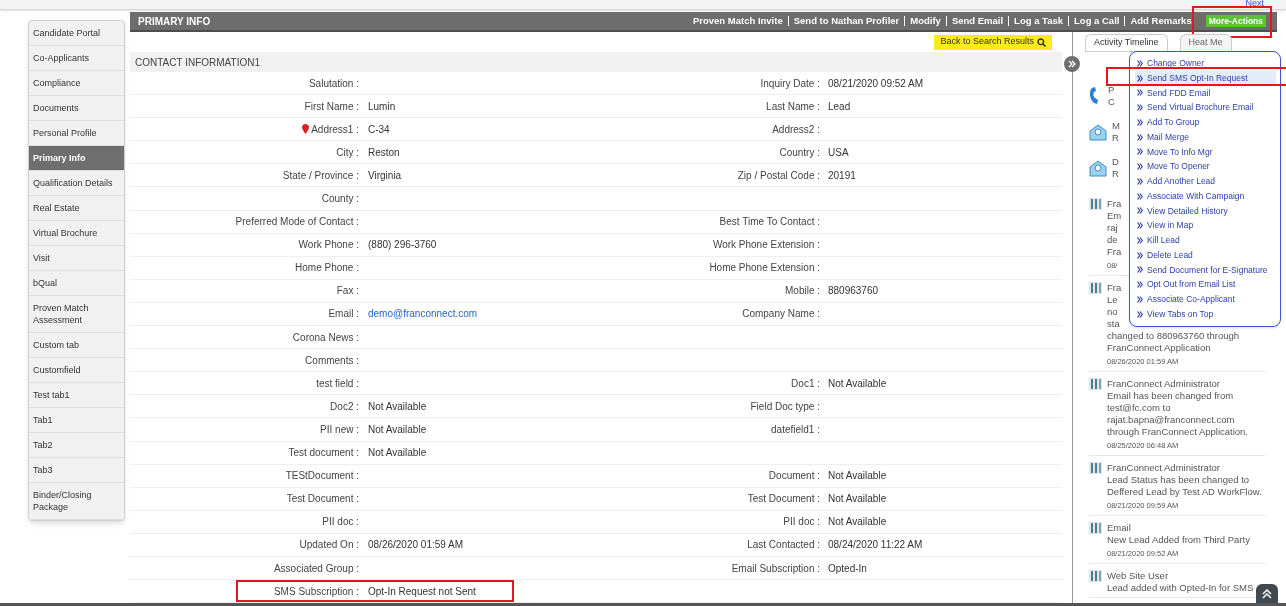 This screenshot has height=606, width=1286. I want to click on entry-title: FranConnect Administrator, so click(1163, 468).